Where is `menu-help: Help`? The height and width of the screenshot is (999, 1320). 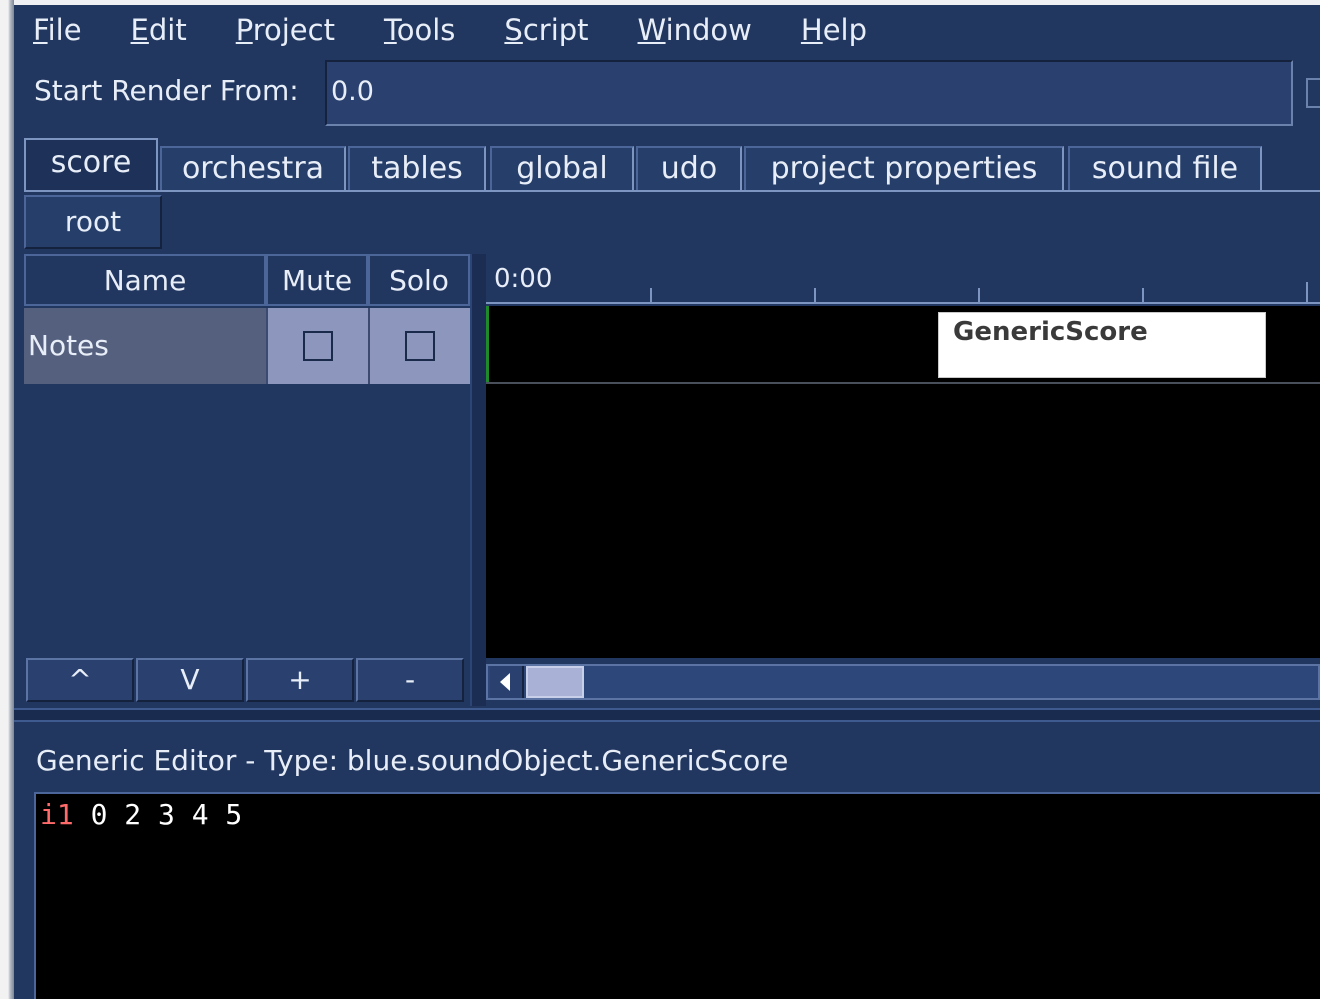
menu-help: Help is located at coordinates (834, 30).